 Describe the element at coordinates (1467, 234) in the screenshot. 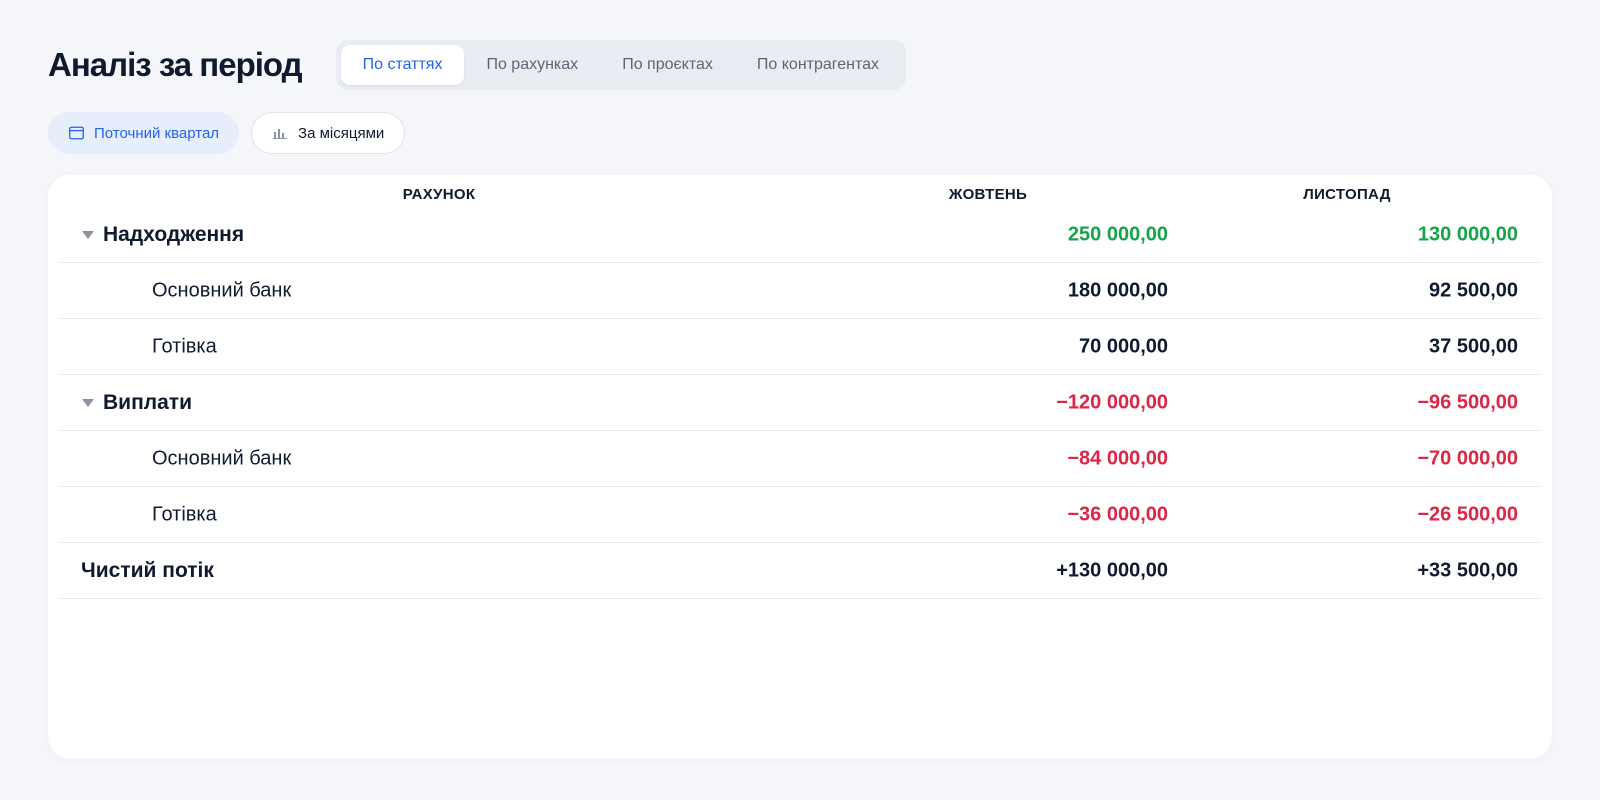

I see `row-value-november: 130 000,00` at that location.